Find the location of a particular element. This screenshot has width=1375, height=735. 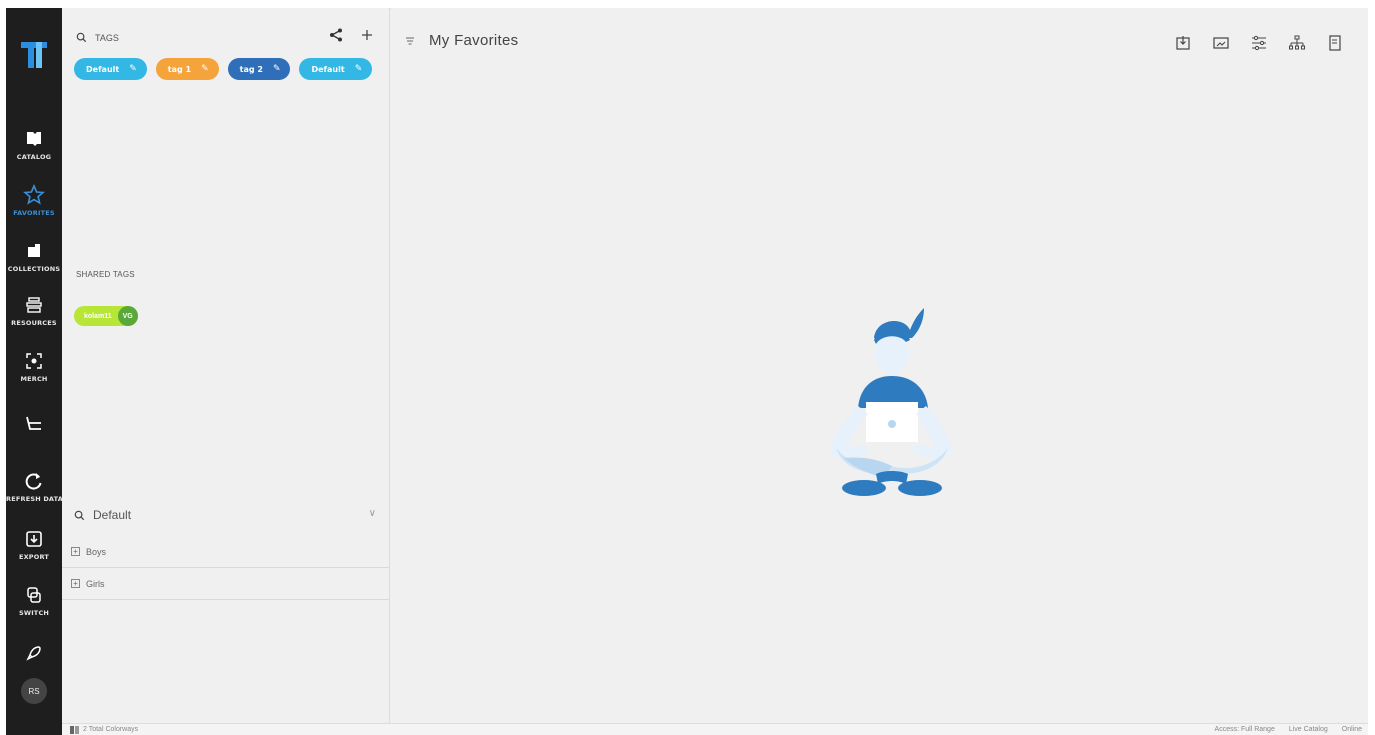

nav-launch is located at coordinates (34, 653).